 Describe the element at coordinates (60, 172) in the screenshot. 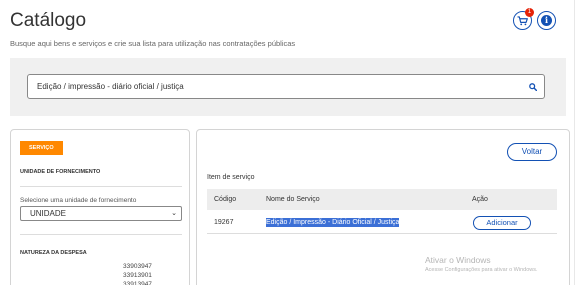

I see `unit-heading: UNIDADE DE FORNECIMENTO` at that location.